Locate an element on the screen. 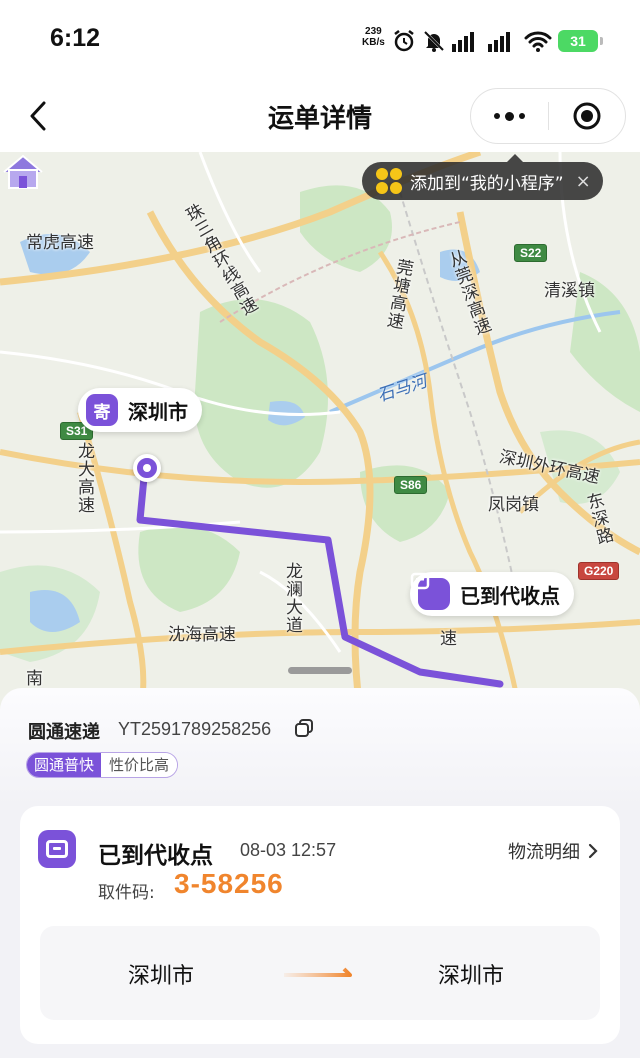 The height and width of the screenshot is (1058, 640). copy-icon is located at coordinates (304, 728).